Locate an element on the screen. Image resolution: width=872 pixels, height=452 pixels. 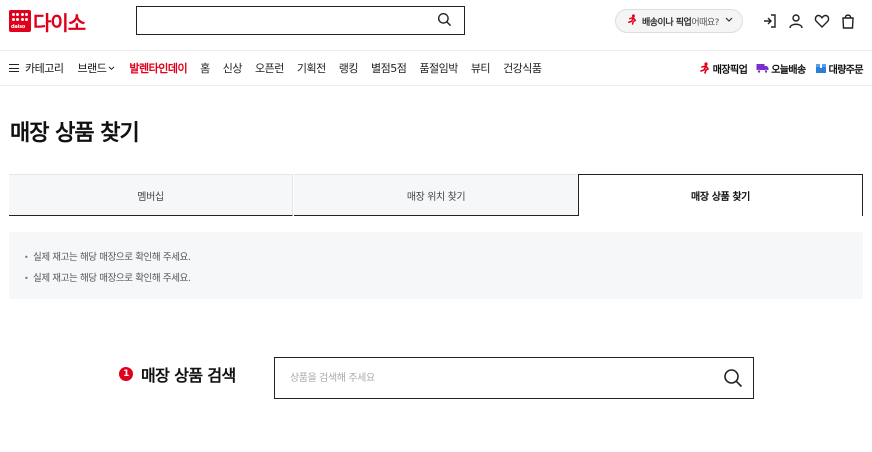
product-search-input is located at coordinates (490, 378).